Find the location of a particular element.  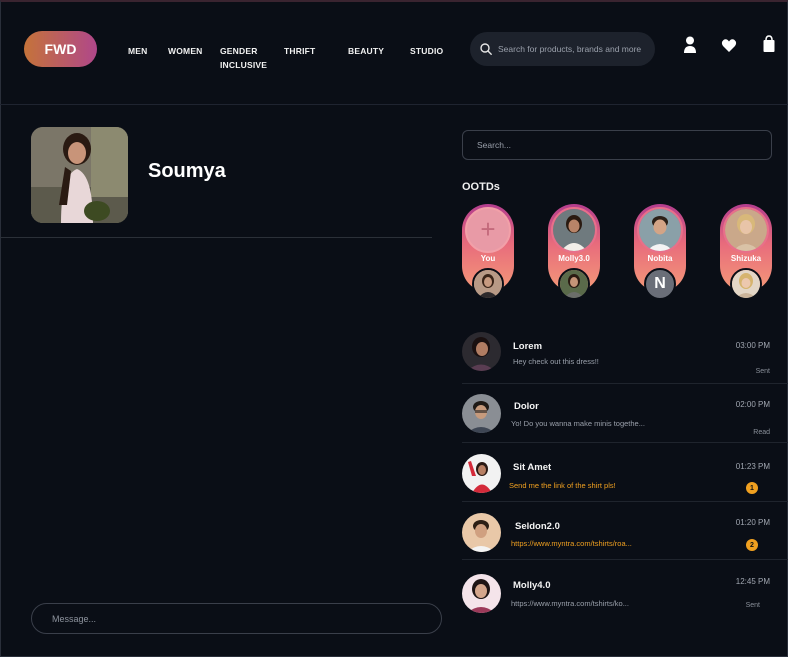

plus-icon: + is located at coordinates (488, 229).